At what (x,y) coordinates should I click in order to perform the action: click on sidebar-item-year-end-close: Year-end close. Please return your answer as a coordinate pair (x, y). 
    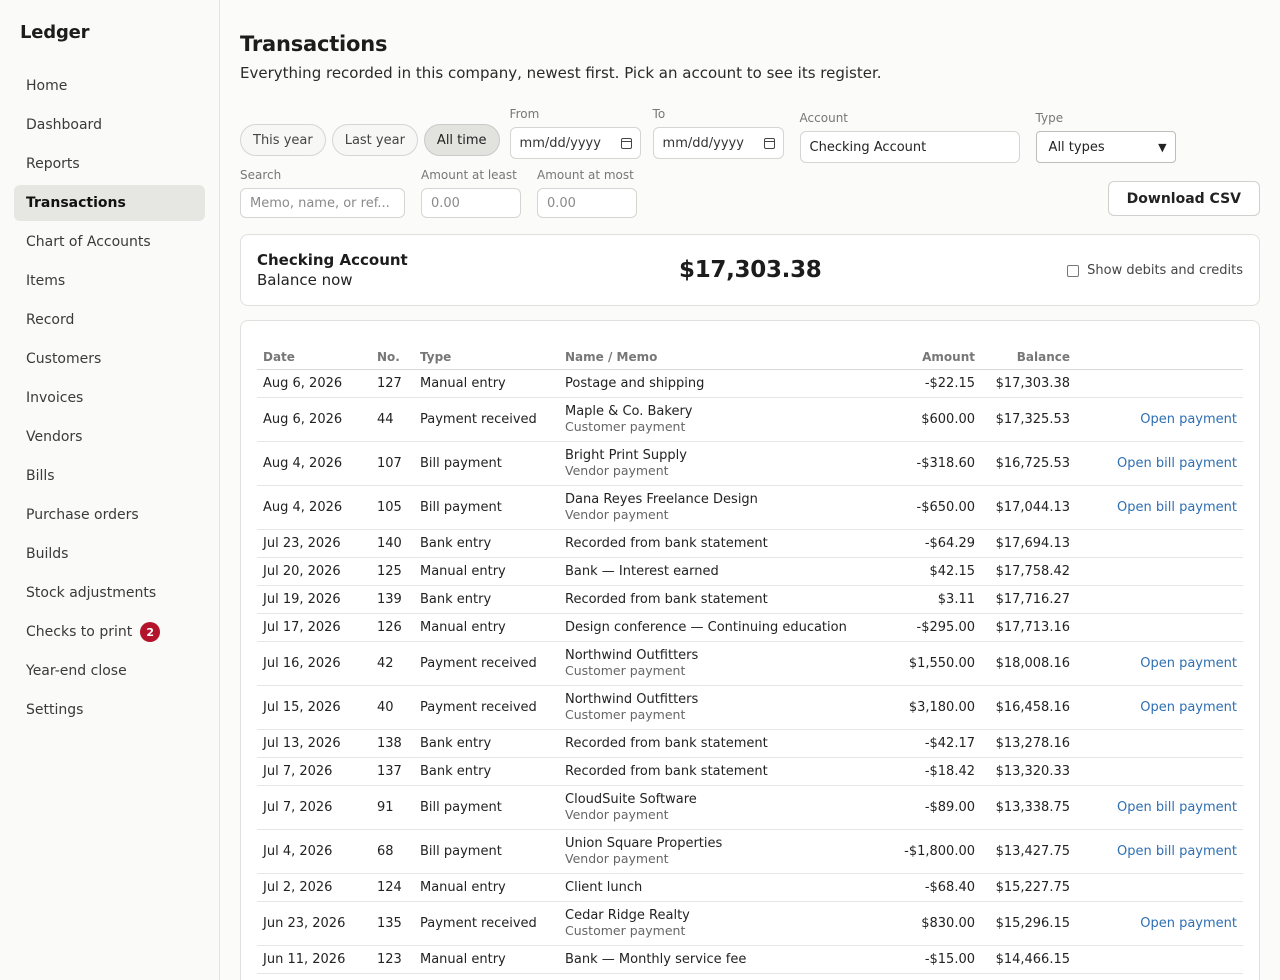
    Looking at the image, I should click on (109, 671).